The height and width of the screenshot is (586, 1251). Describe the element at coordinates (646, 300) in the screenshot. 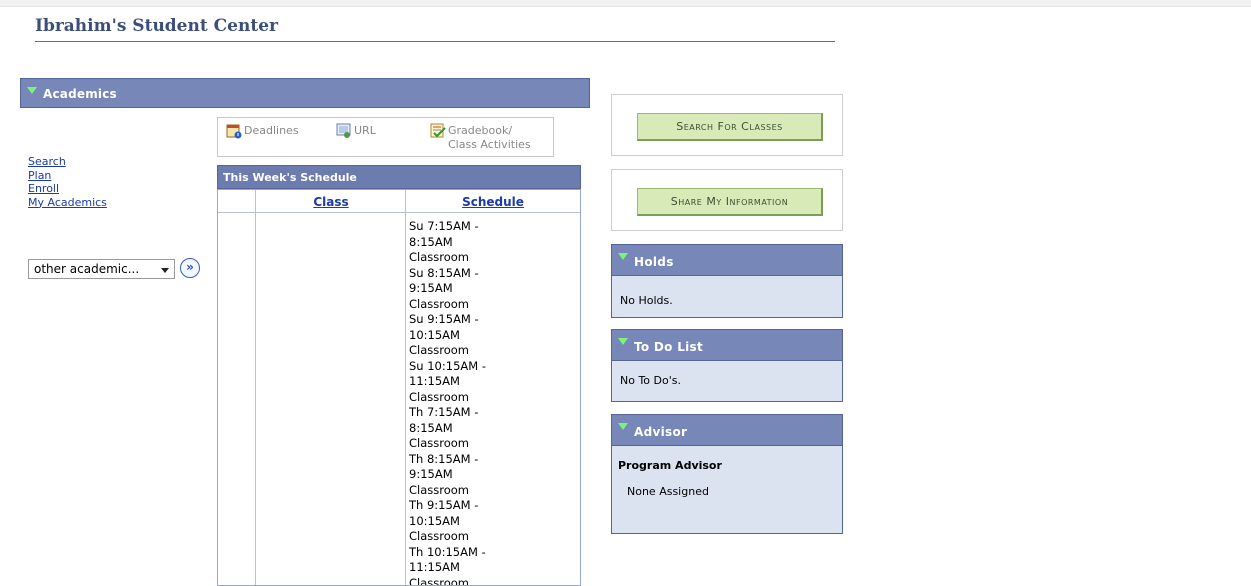

I see `holds-message: No Holds.` at that location.